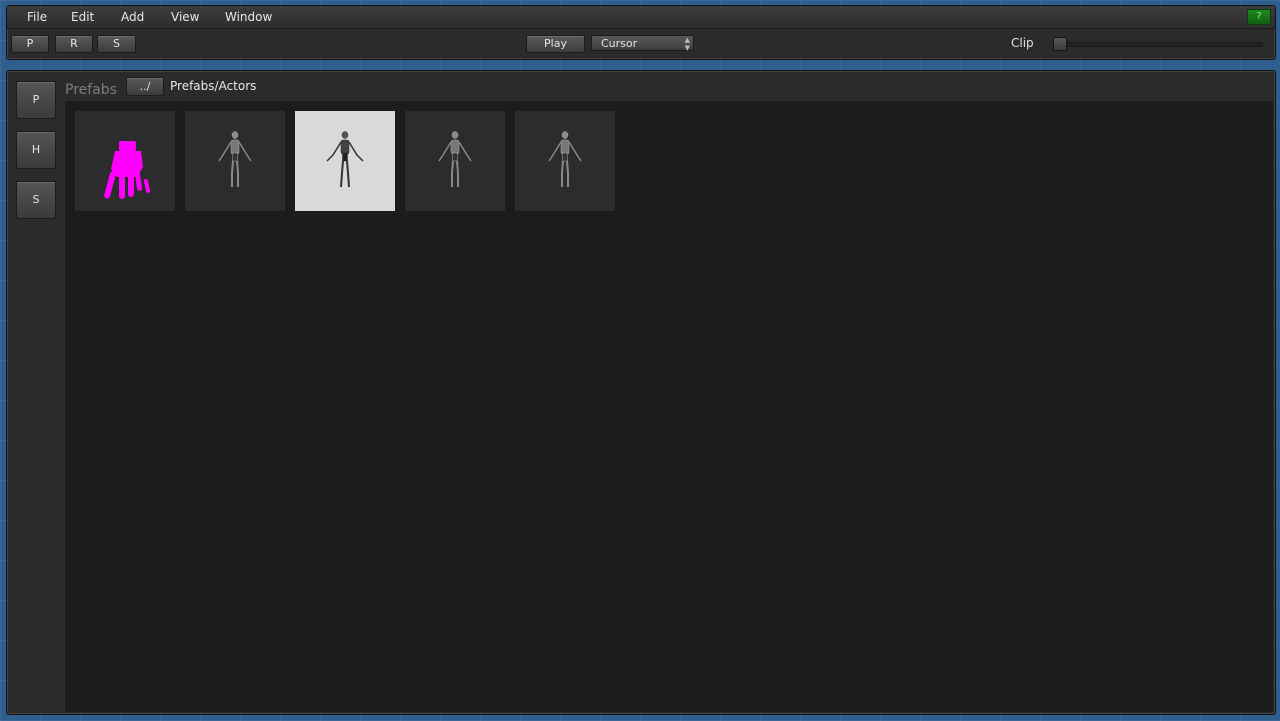 The width and height of the screenshot is (1280, 721). Describe the element at coordinates (132, 17) in the screenshot. I see `menu-add: Add` at that location.